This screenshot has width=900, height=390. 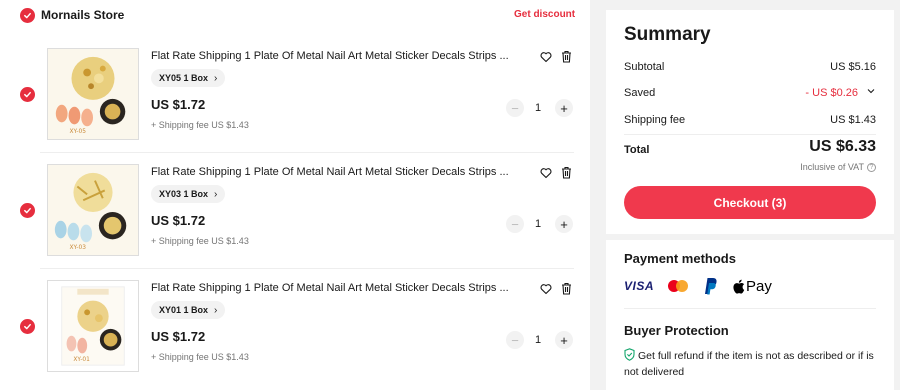 I want to click on thumb-label: XY-05, so click(x=78, y=132).